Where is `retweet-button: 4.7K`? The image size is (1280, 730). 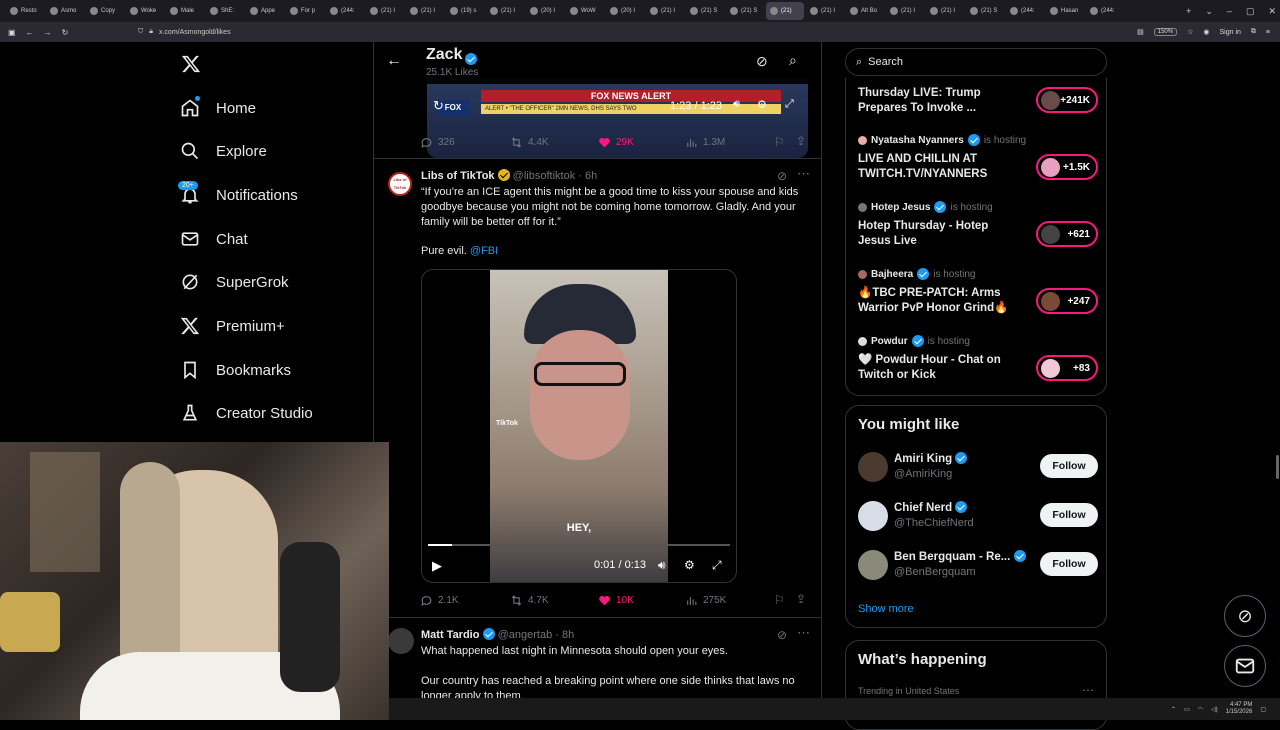 retweet-button: 4.7K is located at coordinates (529, 600).